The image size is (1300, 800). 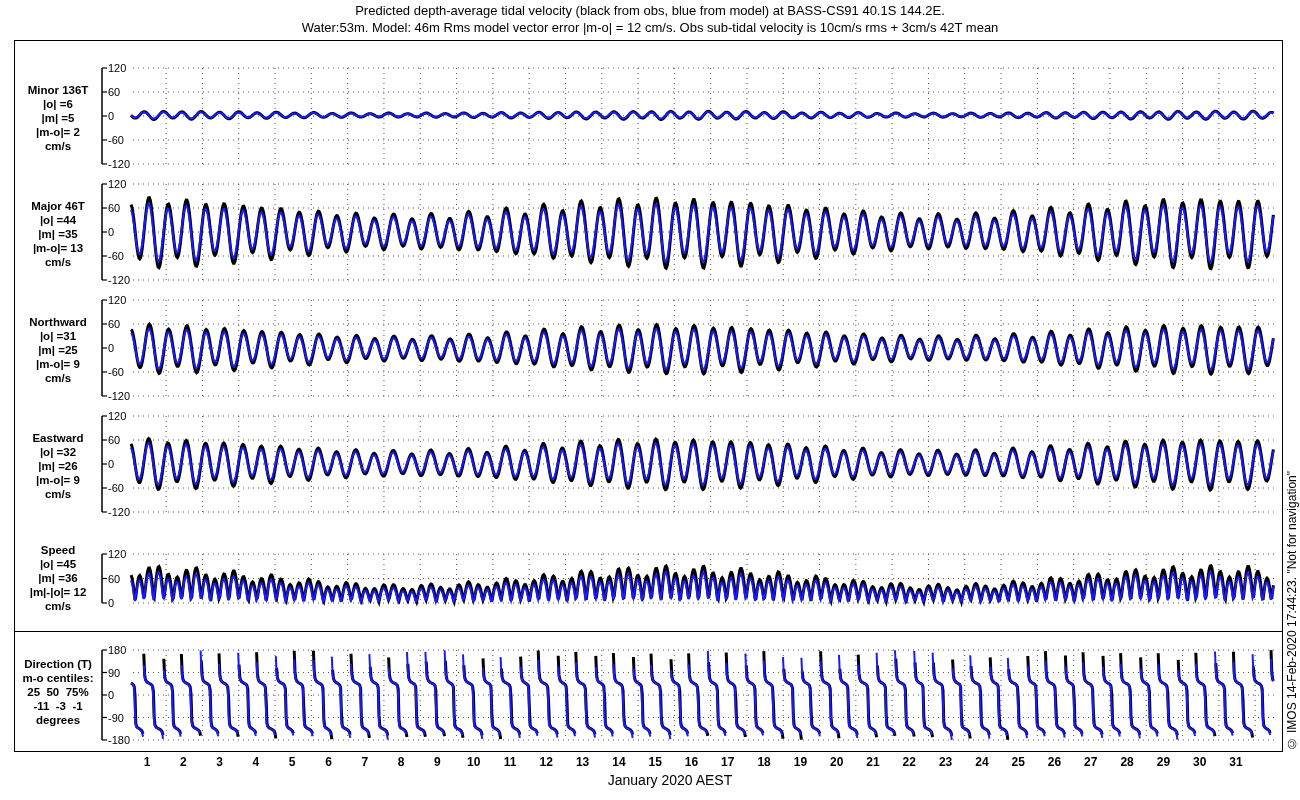 I want to click on axis-tick-label: 29, so click(x=1163, y=762).